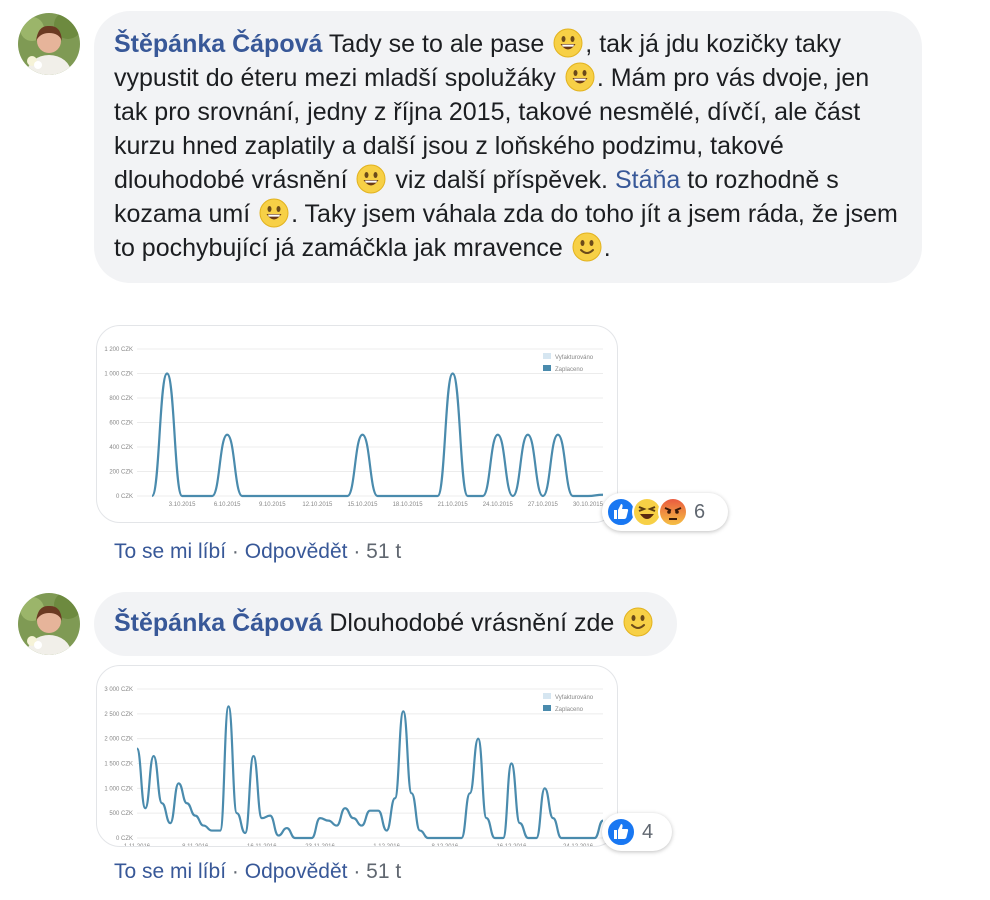 This screenshot has width=990, height=900. I want to click on comment-bubble: Štěpánka Čápová Dlouhodobé vrásnění zde, so click(386, 624).